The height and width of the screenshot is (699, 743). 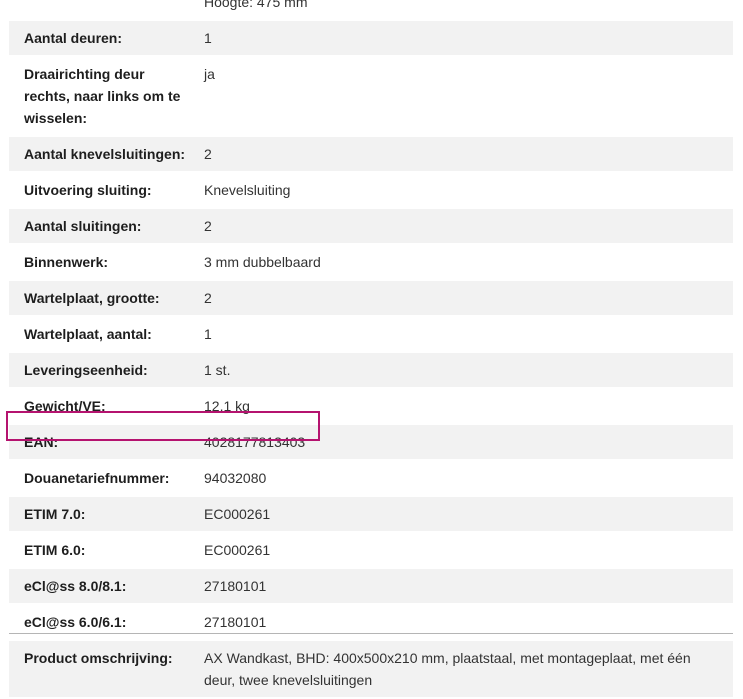 I want to click on spec-value: ja, so click(x=209, y=74).